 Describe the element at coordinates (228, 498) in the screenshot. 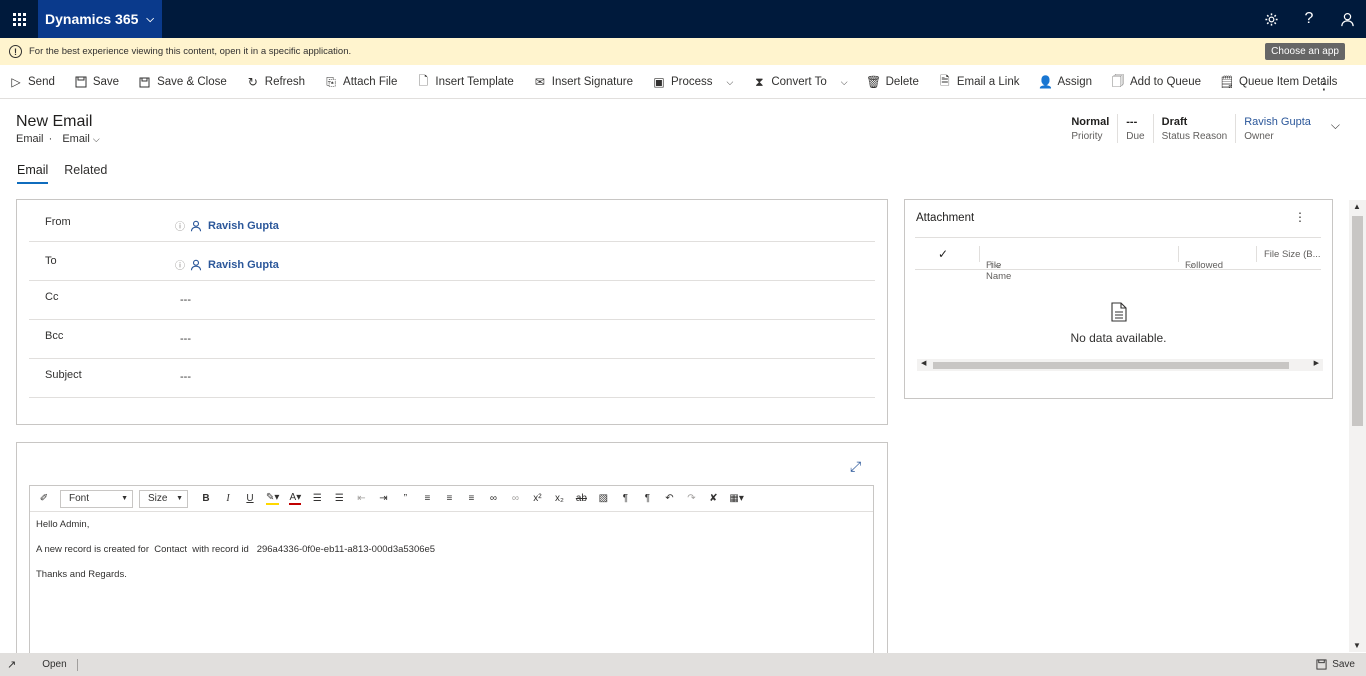

I see `italic-icon: I` at that location.